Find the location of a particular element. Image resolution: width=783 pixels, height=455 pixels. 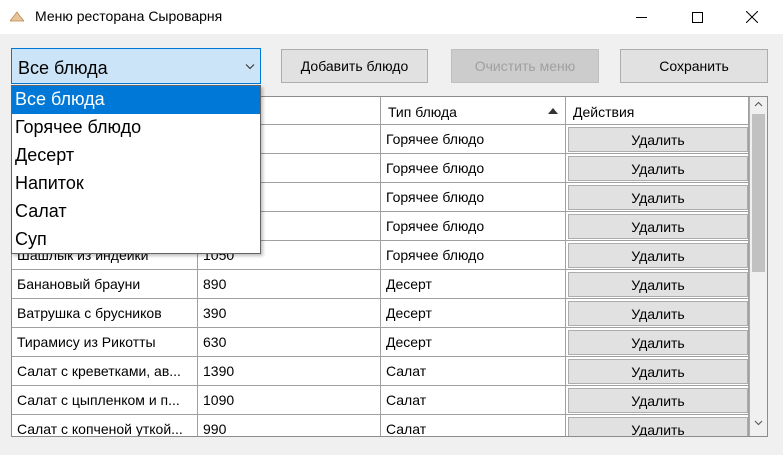

dropdown-option: Все блюда is located at coordinates (136, 100).